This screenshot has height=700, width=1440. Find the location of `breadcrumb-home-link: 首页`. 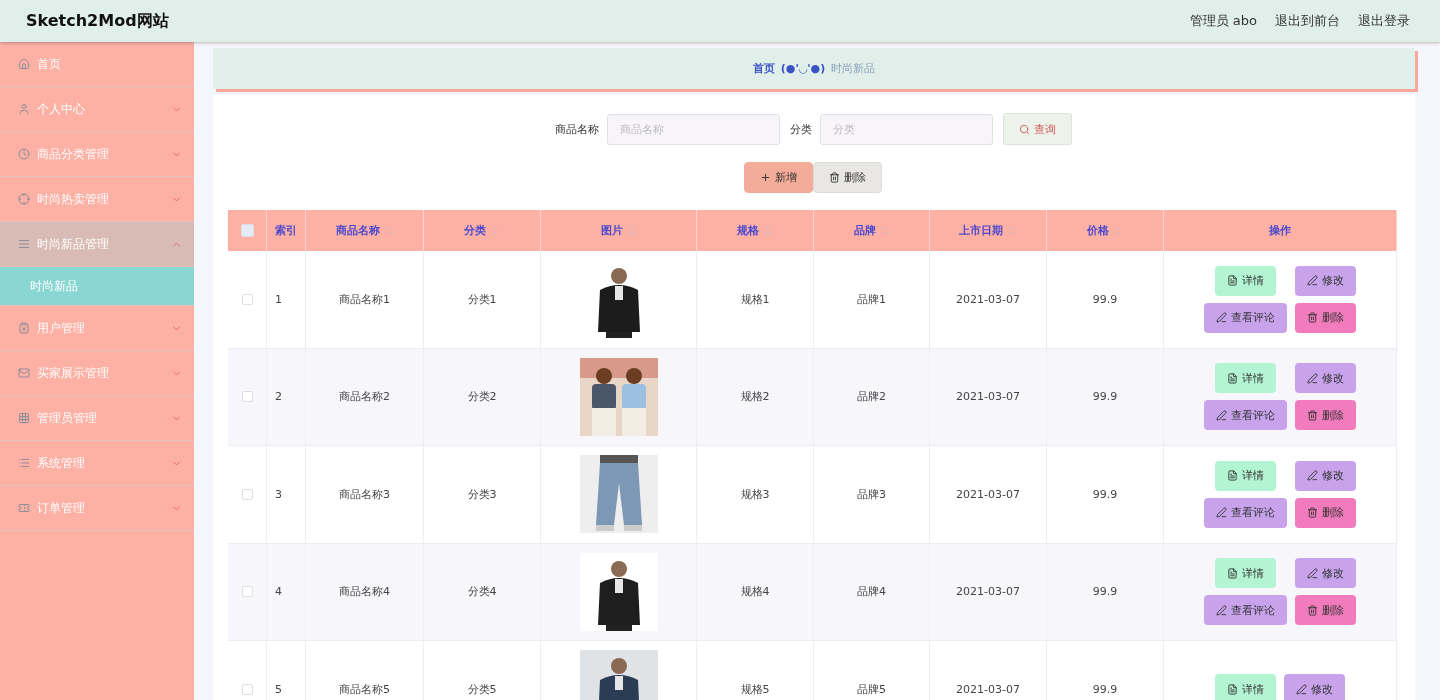

breadcrumb-home-link: 首页 is located at coordinates (763, 68).